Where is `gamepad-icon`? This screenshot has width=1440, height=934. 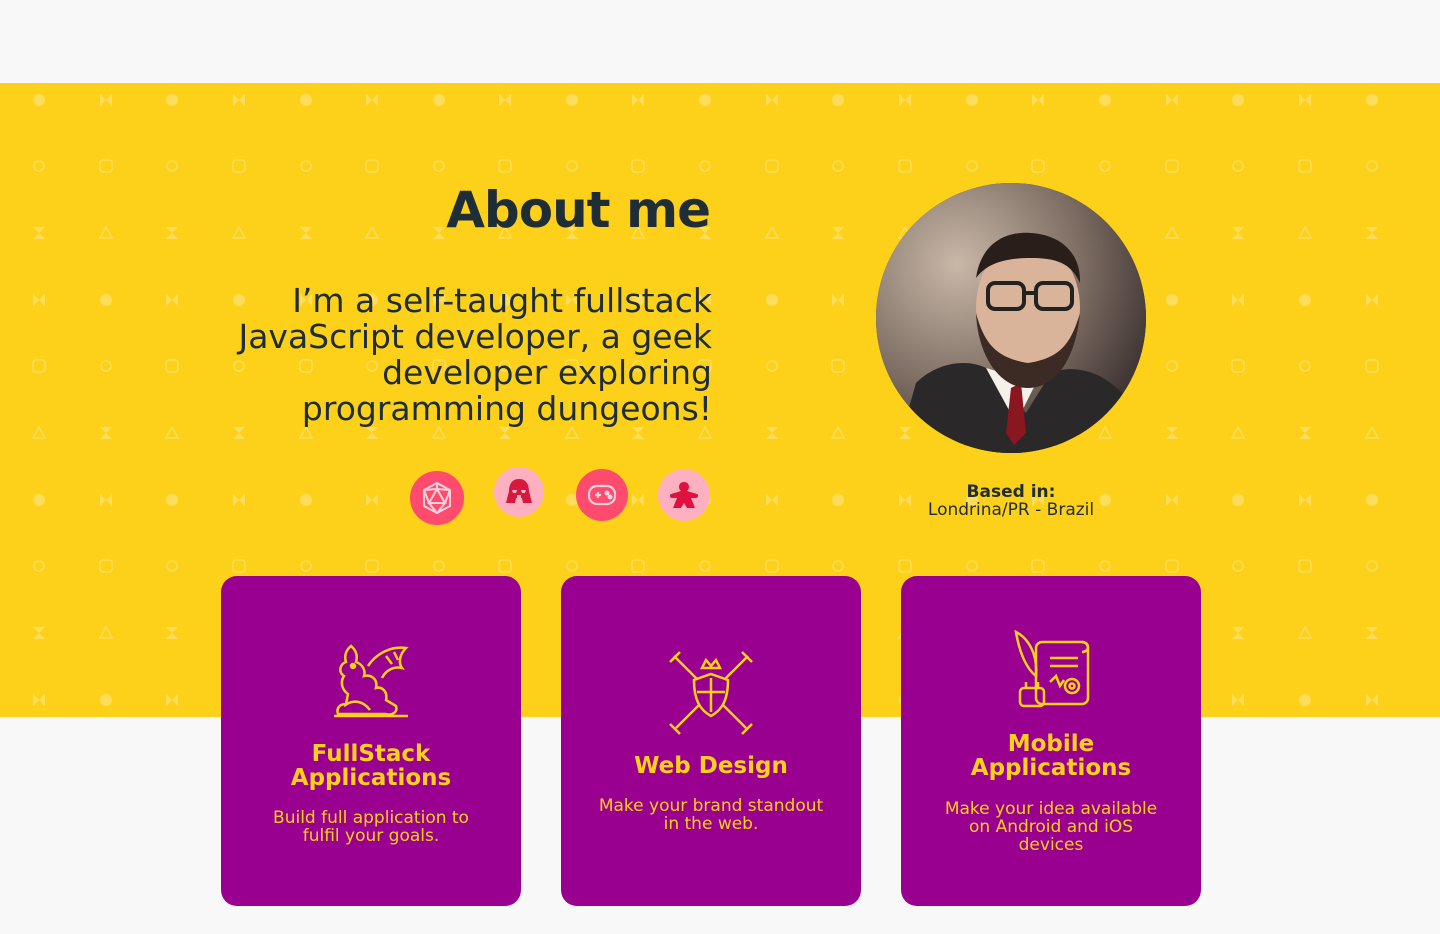 gamepad-icon is located at coordinates (602, 495).